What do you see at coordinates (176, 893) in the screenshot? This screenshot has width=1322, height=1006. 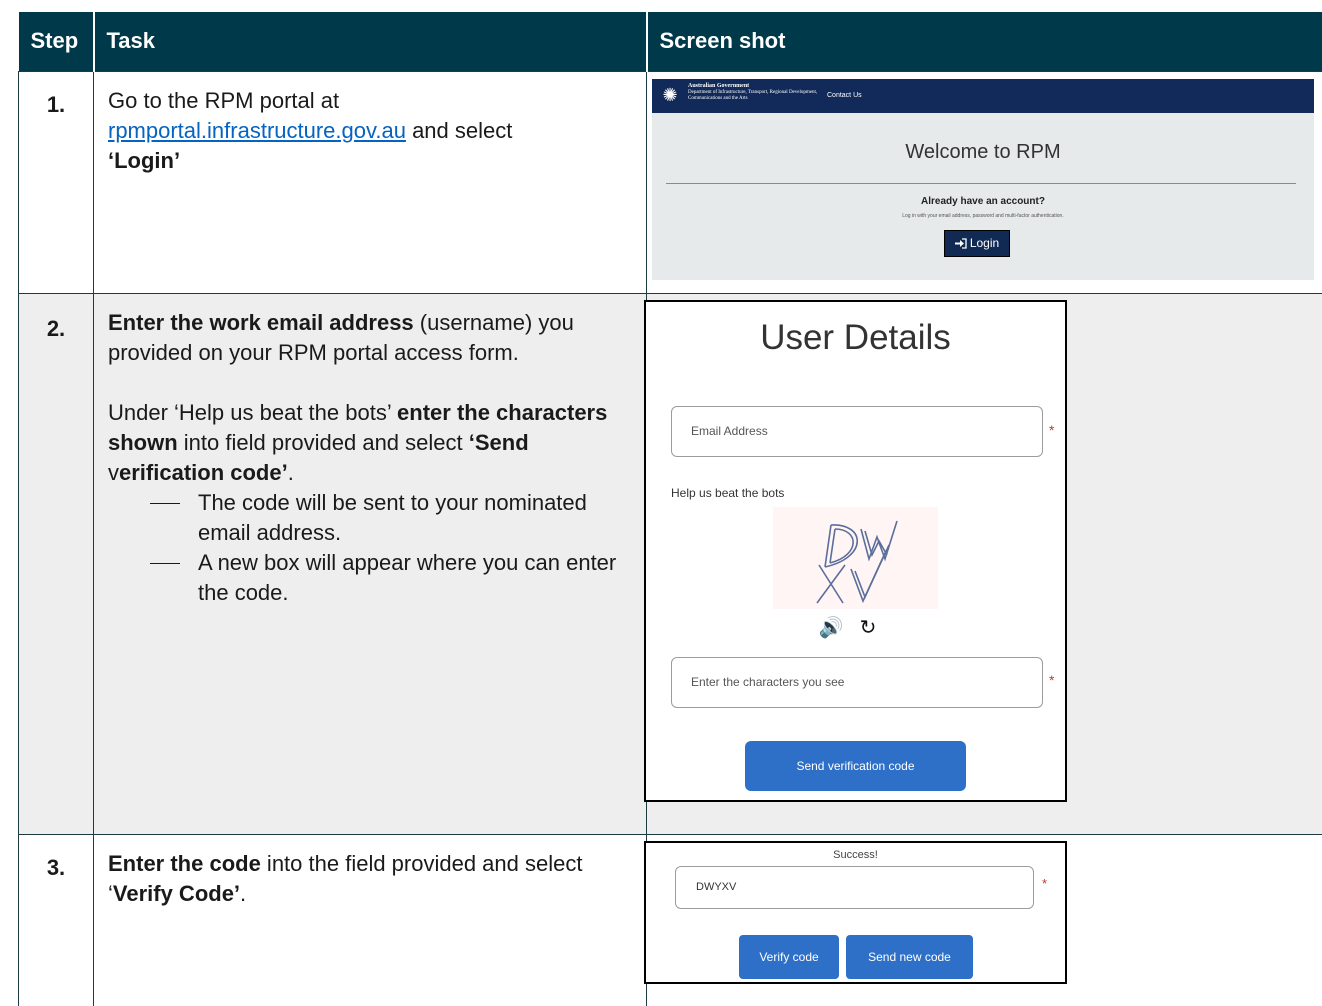 I see `task-bold: Verify Code’` at bounding box center [176, 893].